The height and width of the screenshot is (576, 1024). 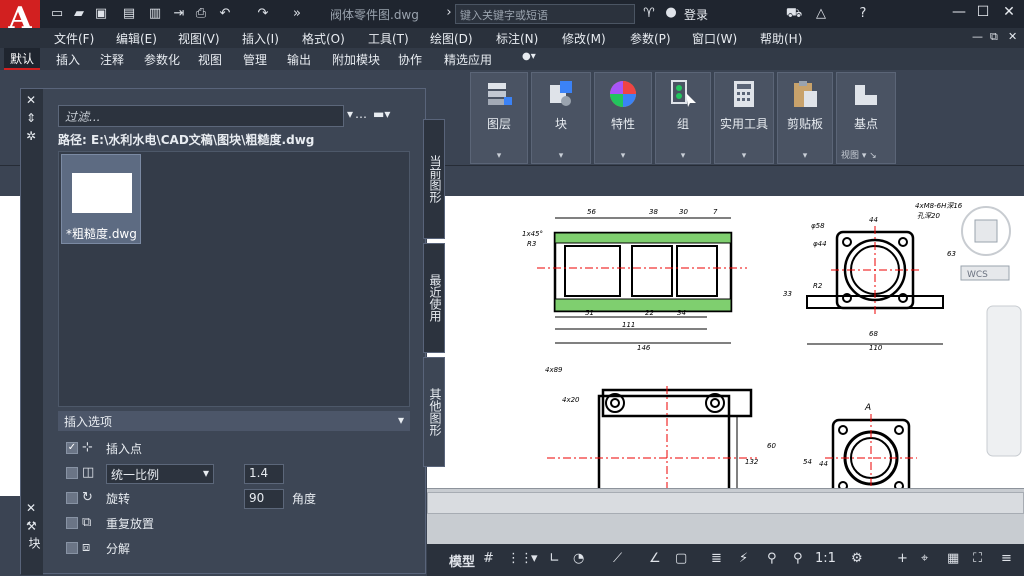 I want to click on drawing-area-left, so click(x=10, y=346).